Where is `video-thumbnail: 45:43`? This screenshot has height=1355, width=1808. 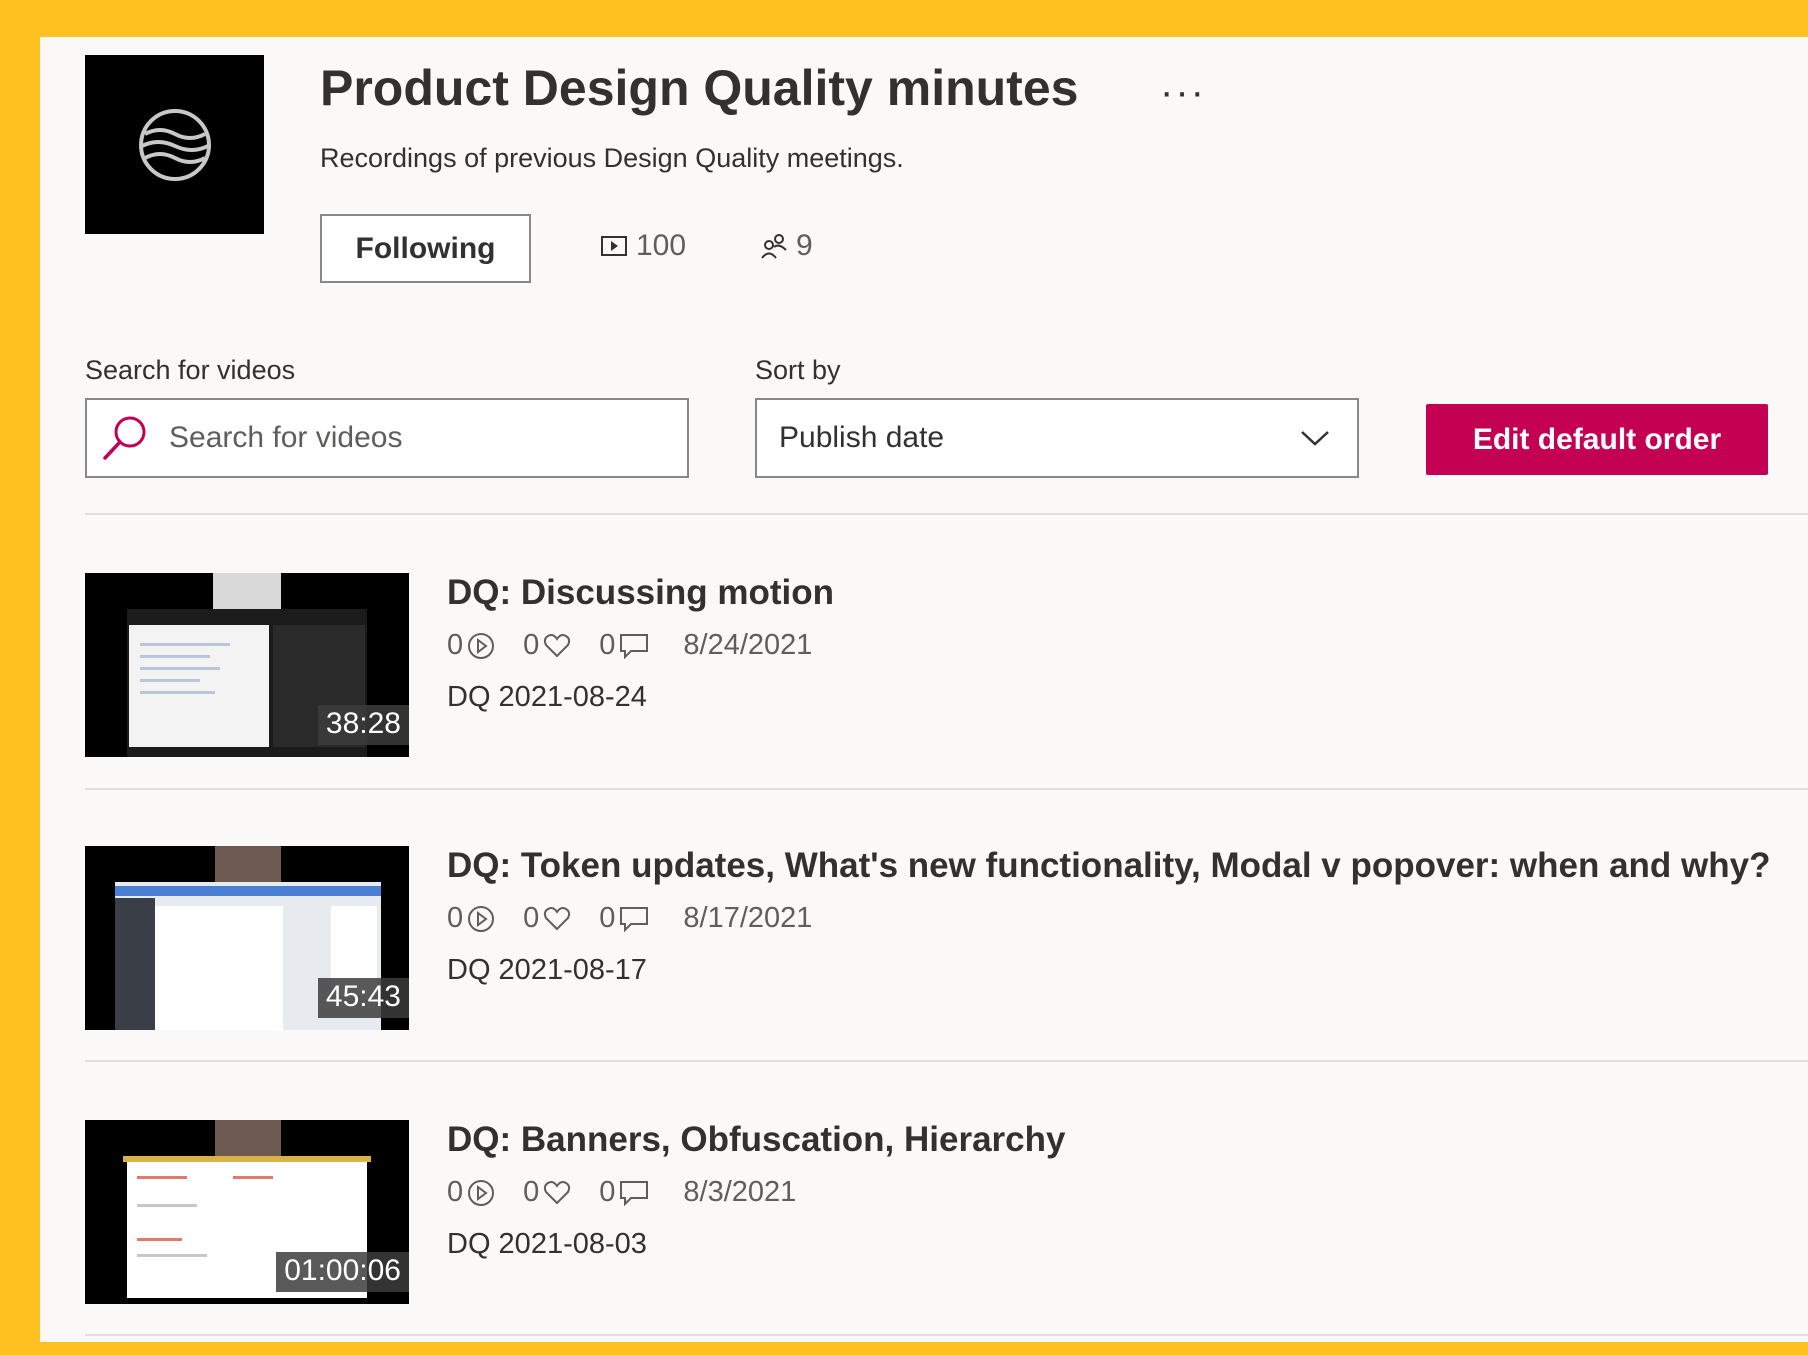 video-thumbnail: 45:43 is located at coordinates (247, 938).